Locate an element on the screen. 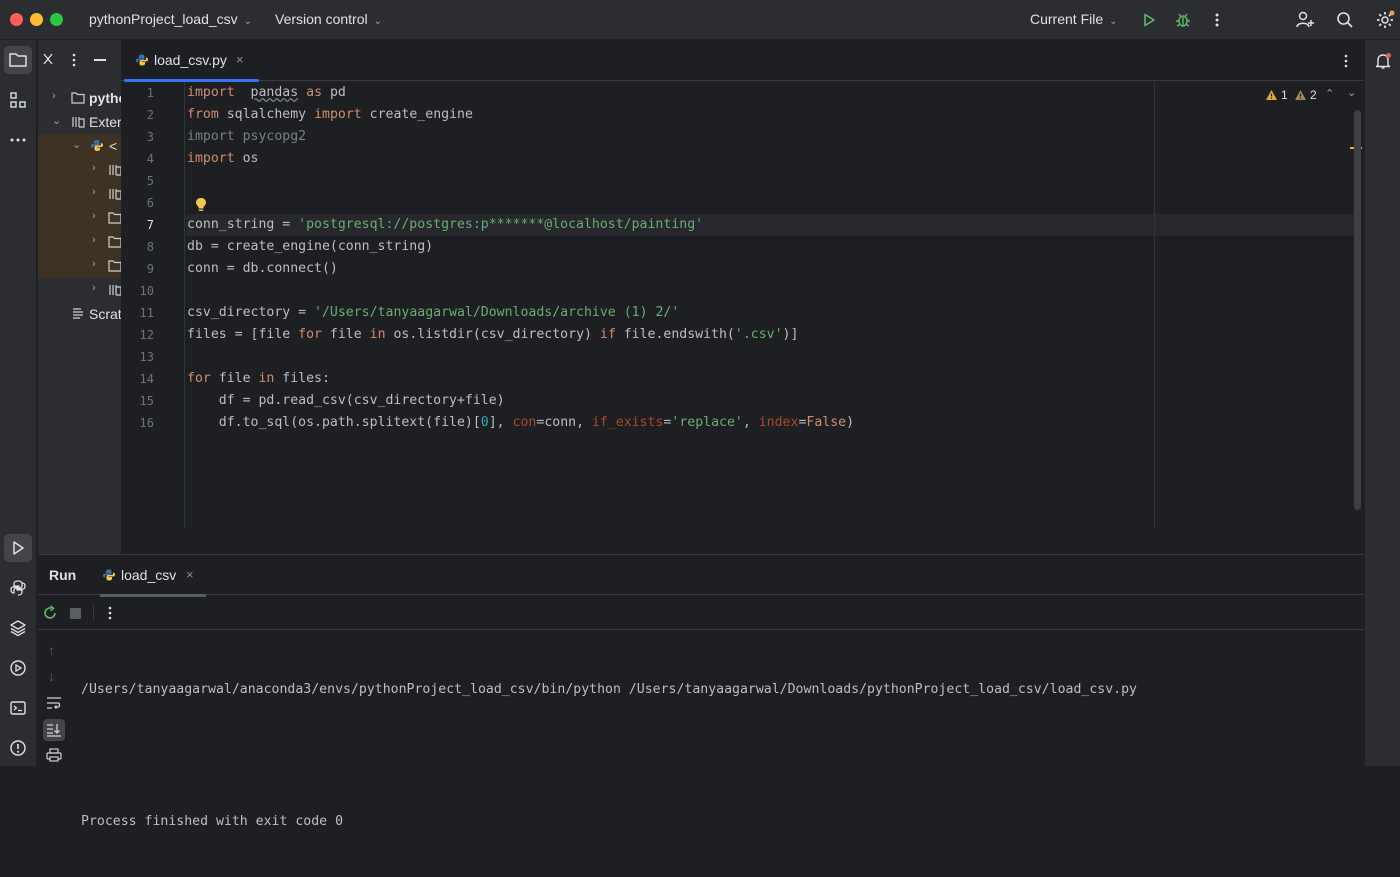  expand-collapse-icon is located at coordinates (48, 61).